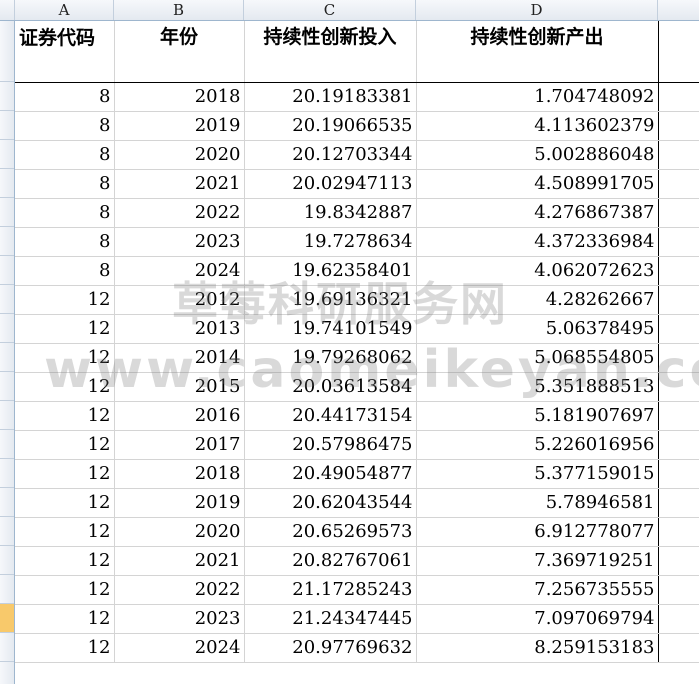  I want to click on cell-output: 4.372336984, so click(537, 242).